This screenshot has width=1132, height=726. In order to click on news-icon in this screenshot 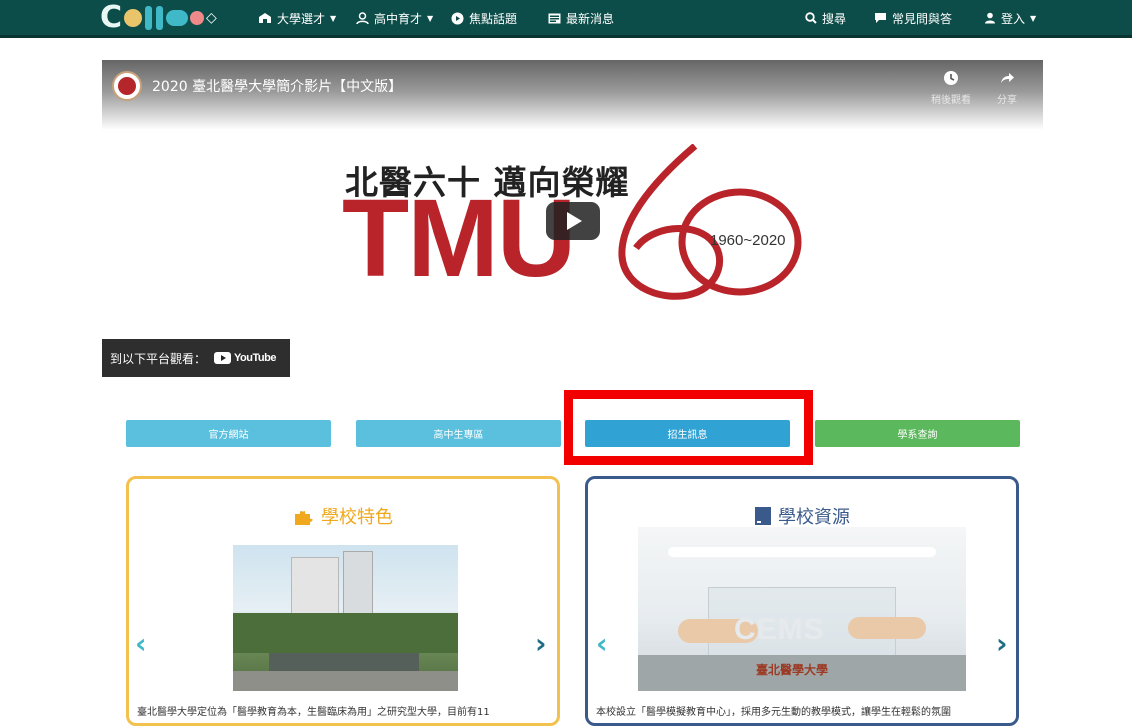, I will do `click(554, 18)`.